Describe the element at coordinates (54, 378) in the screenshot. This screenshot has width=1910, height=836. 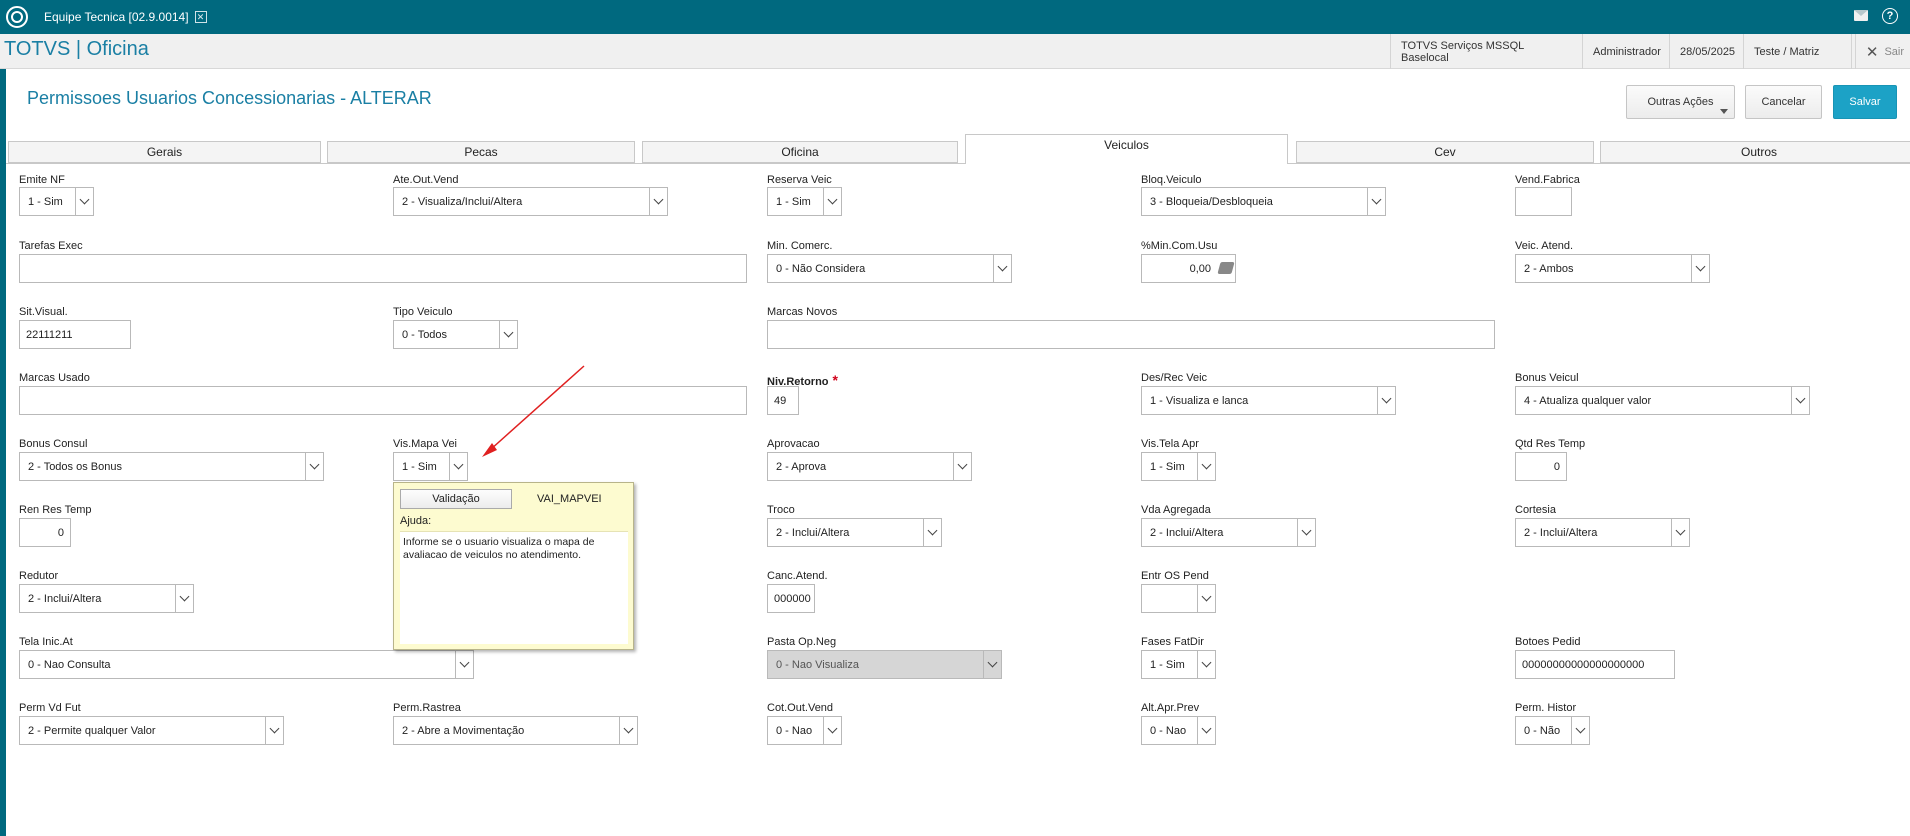
I see `marcas-usado-label: Marcas Usado` at that location.